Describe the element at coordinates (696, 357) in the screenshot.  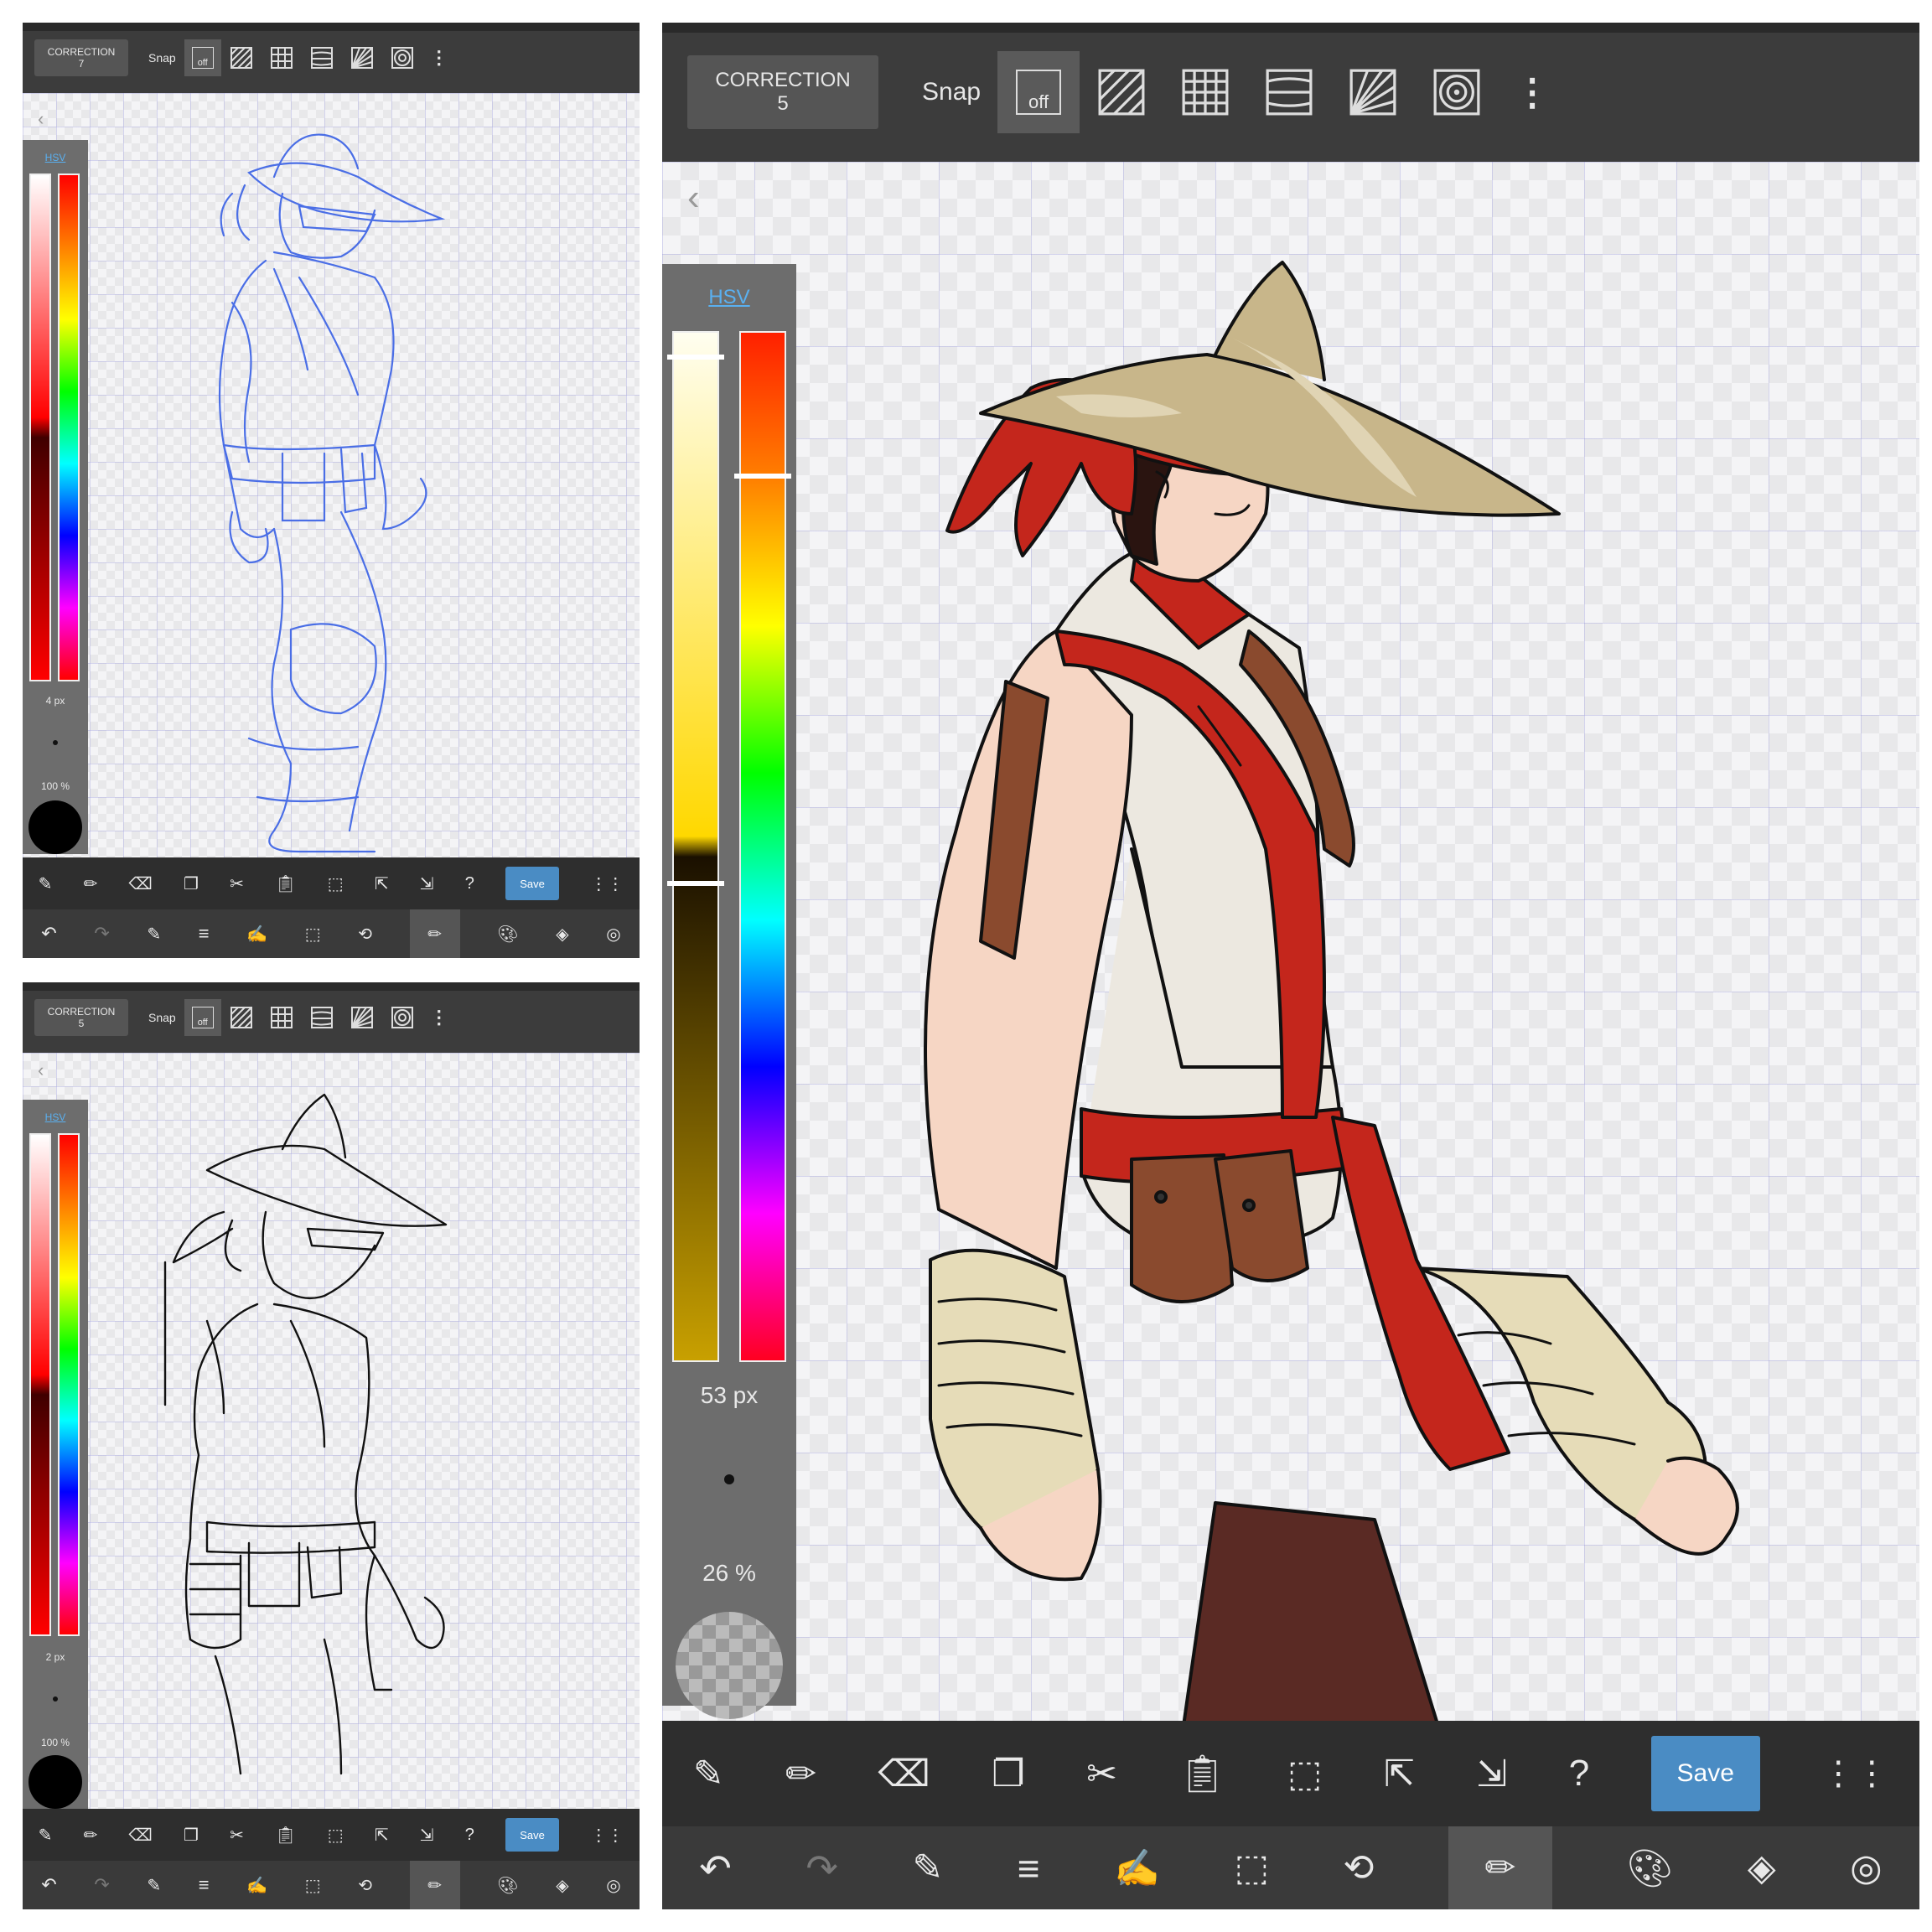
I see `value-slider-handle` at that location.